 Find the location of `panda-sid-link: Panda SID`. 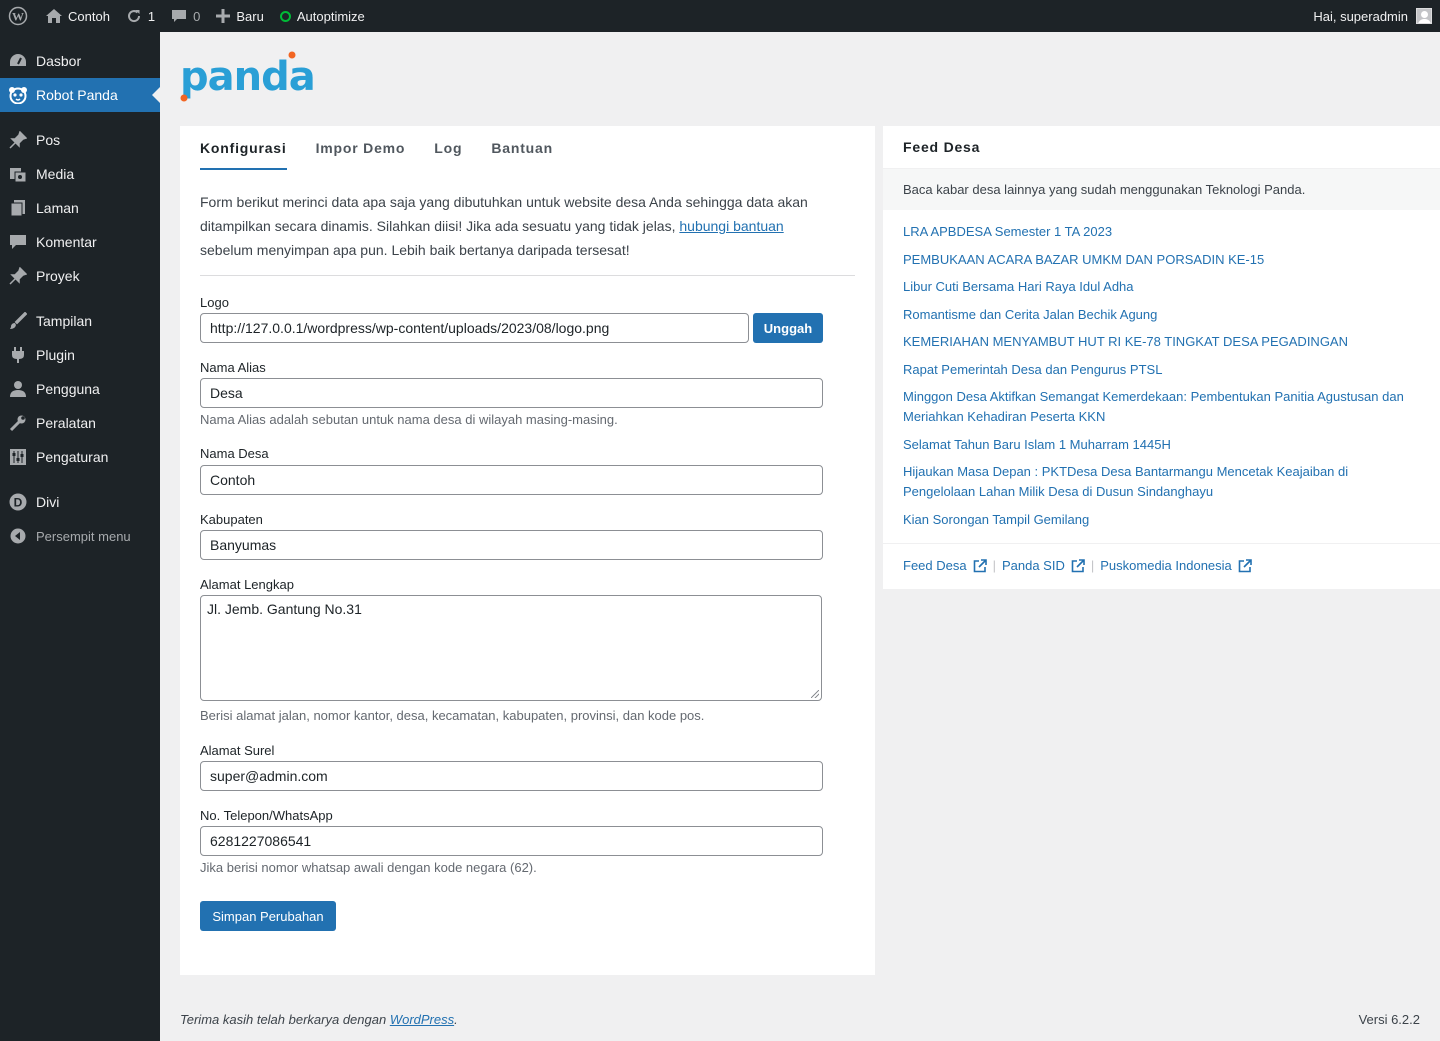

panda-sid-link: Panda SID is located at coordinates (1043, 565).